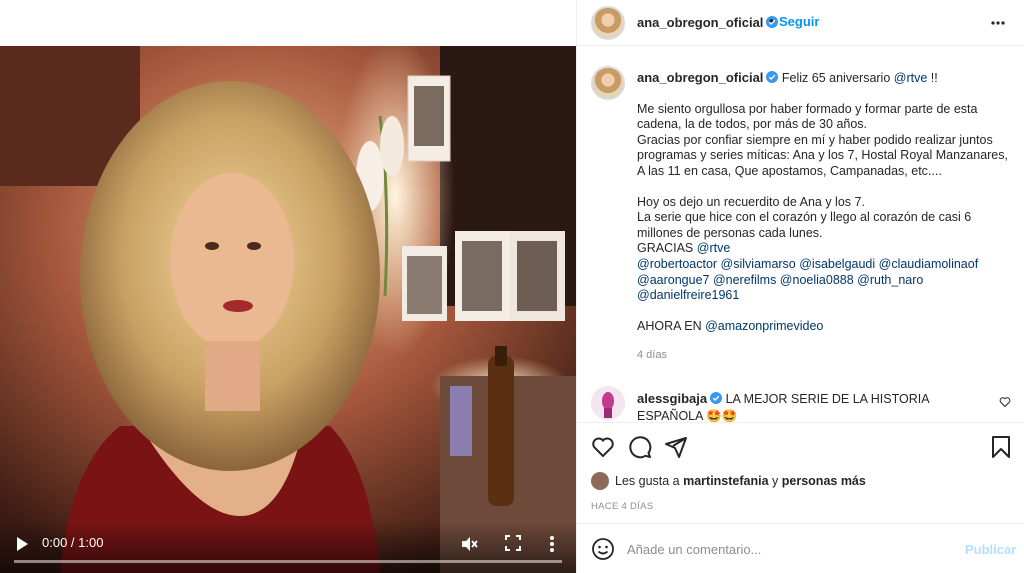  What do you see at coordinates (700, 77) in the screenshot?
I see `caption-username: ana_obregon_oficial` at bounding box center [700, 77].